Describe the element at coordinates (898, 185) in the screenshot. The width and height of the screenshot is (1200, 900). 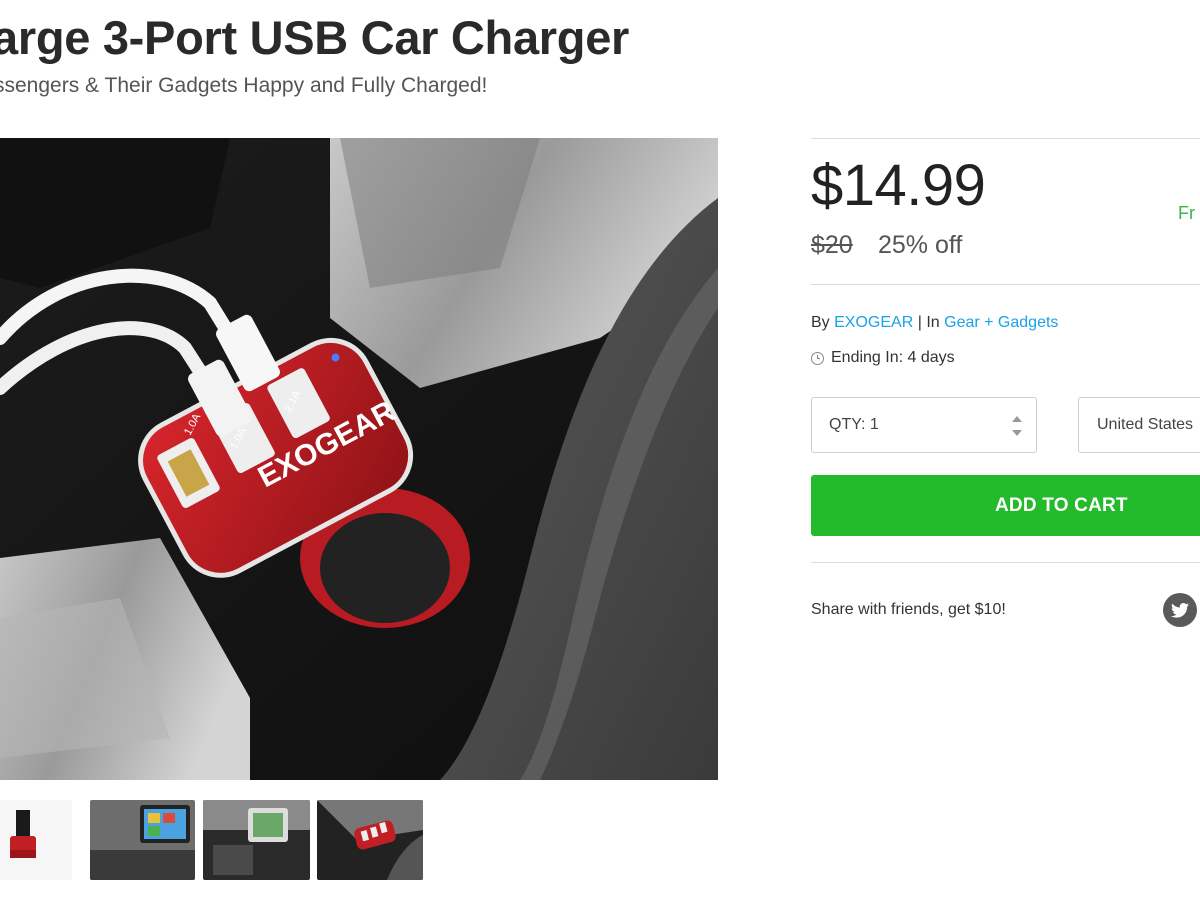
I see `sale-price: $14.99` at that location.